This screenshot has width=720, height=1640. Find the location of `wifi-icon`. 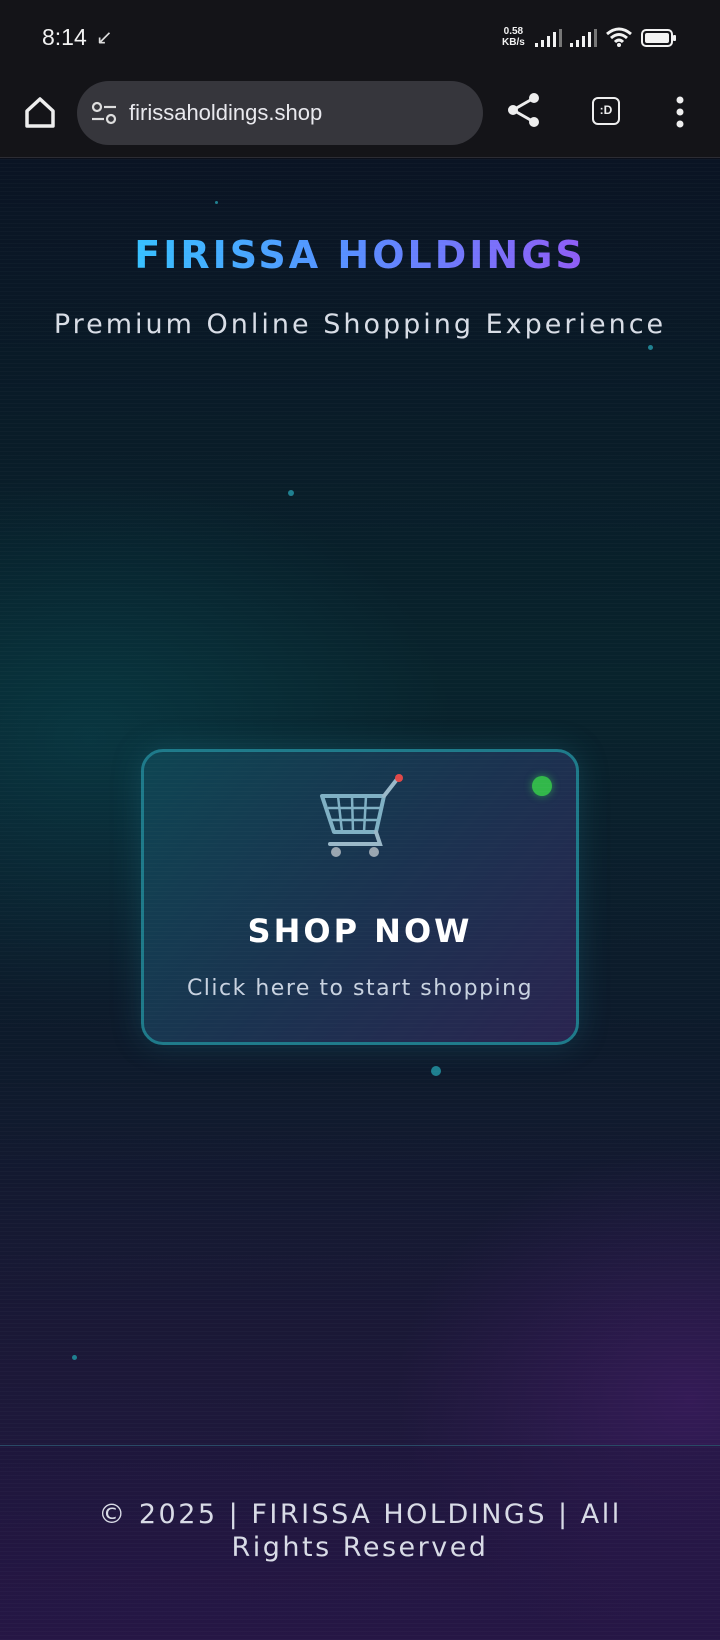

wifi-icon is located at coordinates (619, 37).